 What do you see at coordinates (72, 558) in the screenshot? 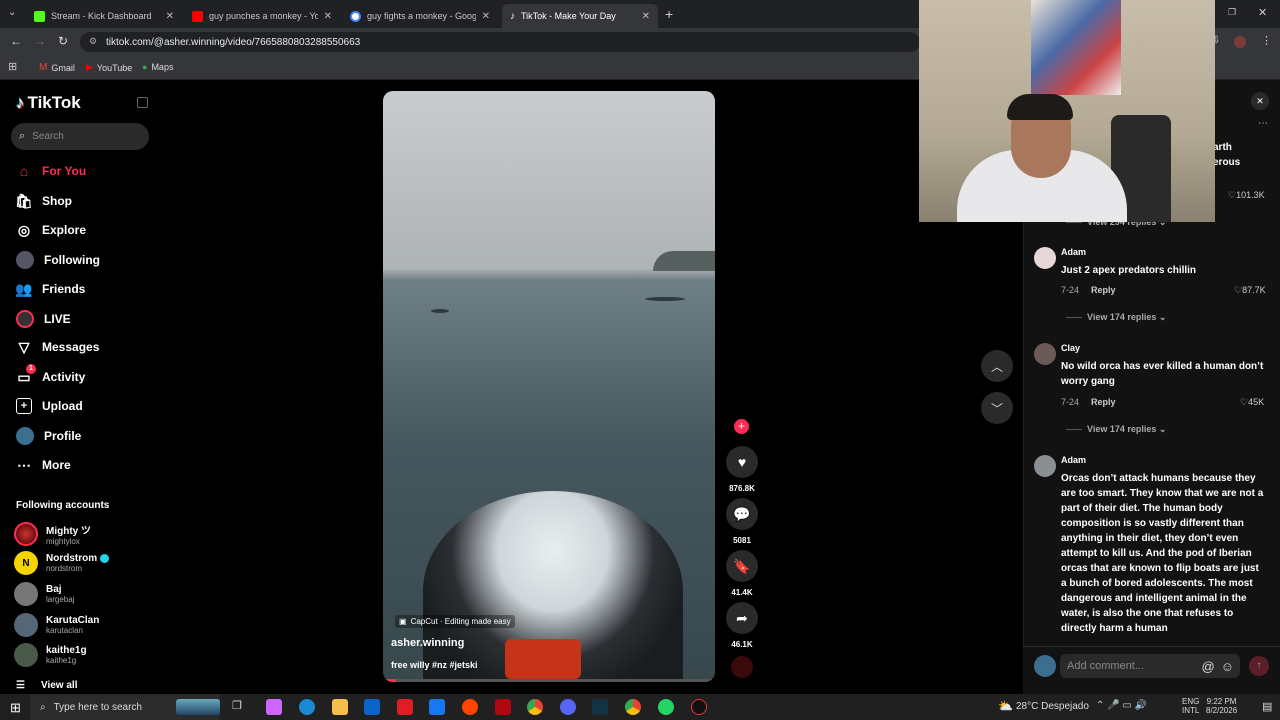
I see `account-name: Nordstrom` at bounding box center [72, 558].